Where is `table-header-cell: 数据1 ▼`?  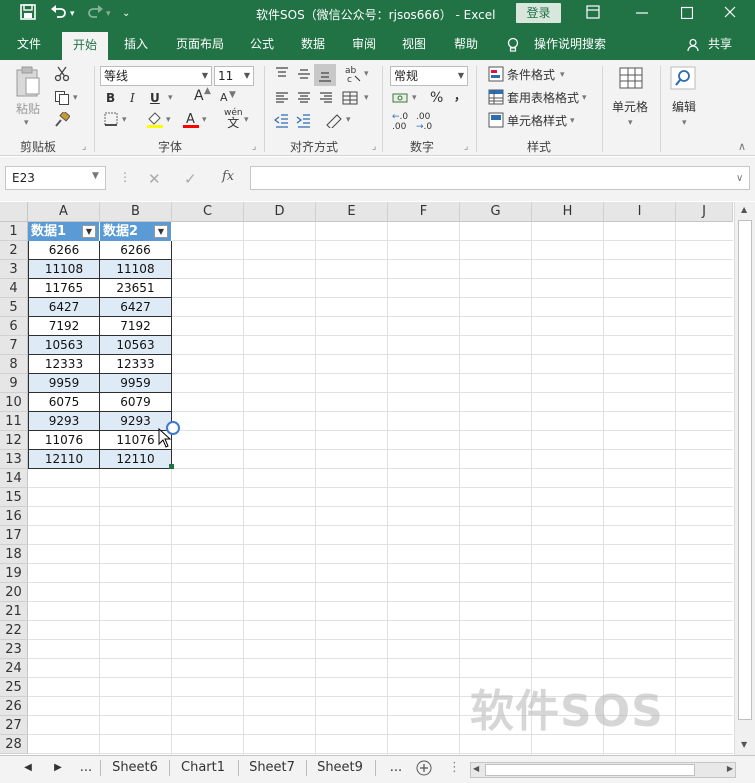 table-header-cell: 数据1 ▼ is located at coordinates (64, 231).